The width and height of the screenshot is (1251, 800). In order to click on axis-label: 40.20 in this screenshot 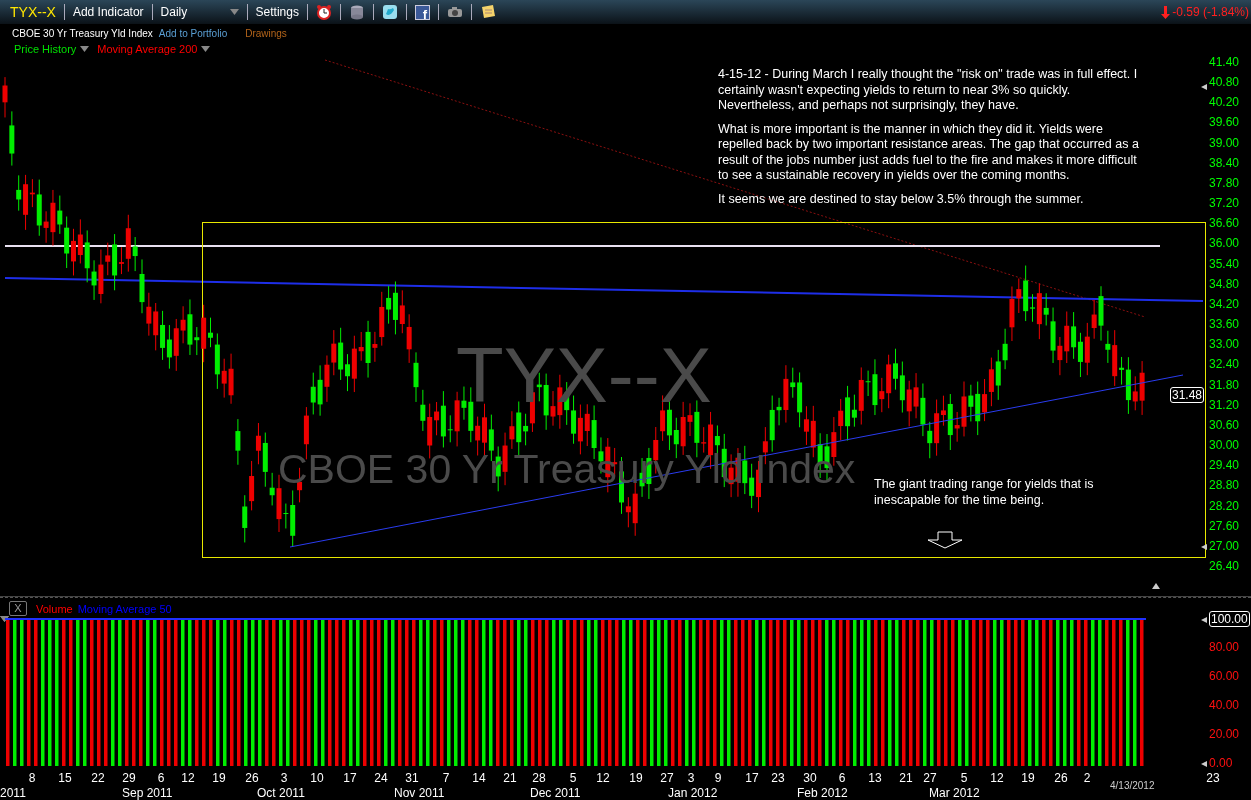, I will do `click(1224, 102)`.